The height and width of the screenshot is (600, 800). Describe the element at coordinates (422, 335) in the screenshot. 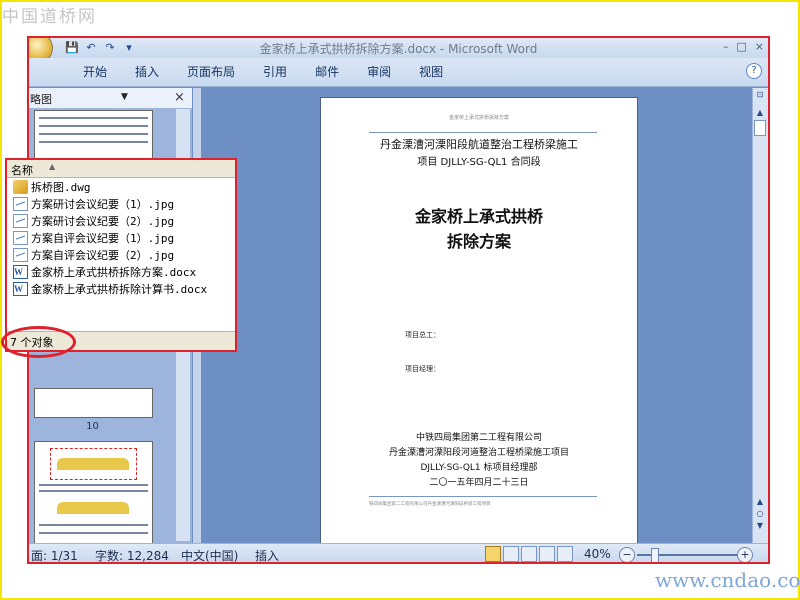

I see `chief-engineer-label: 项目总工：` at that location.